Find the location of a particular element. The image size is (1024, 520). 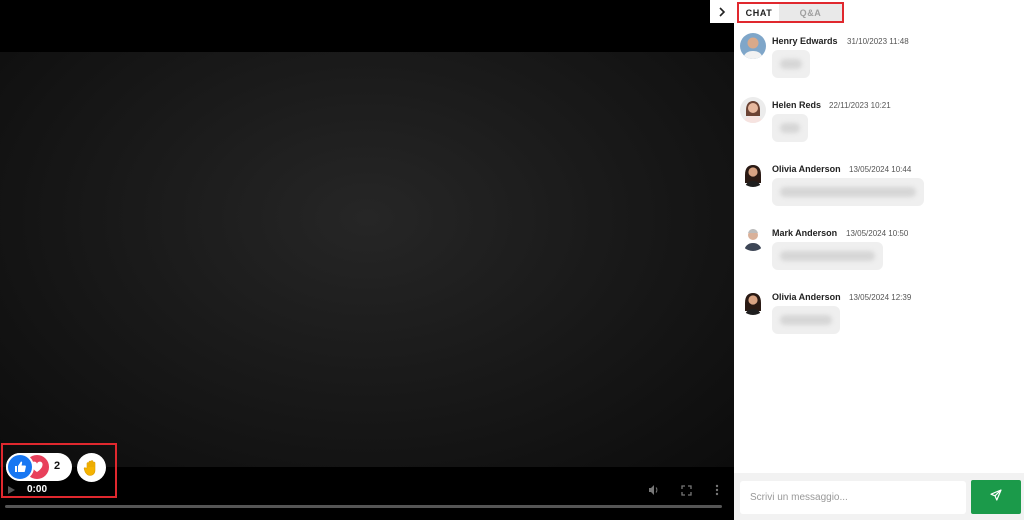

chat-message: Mark Anderson 13/05/2024 10:50 is located at coordinates (879, 253).